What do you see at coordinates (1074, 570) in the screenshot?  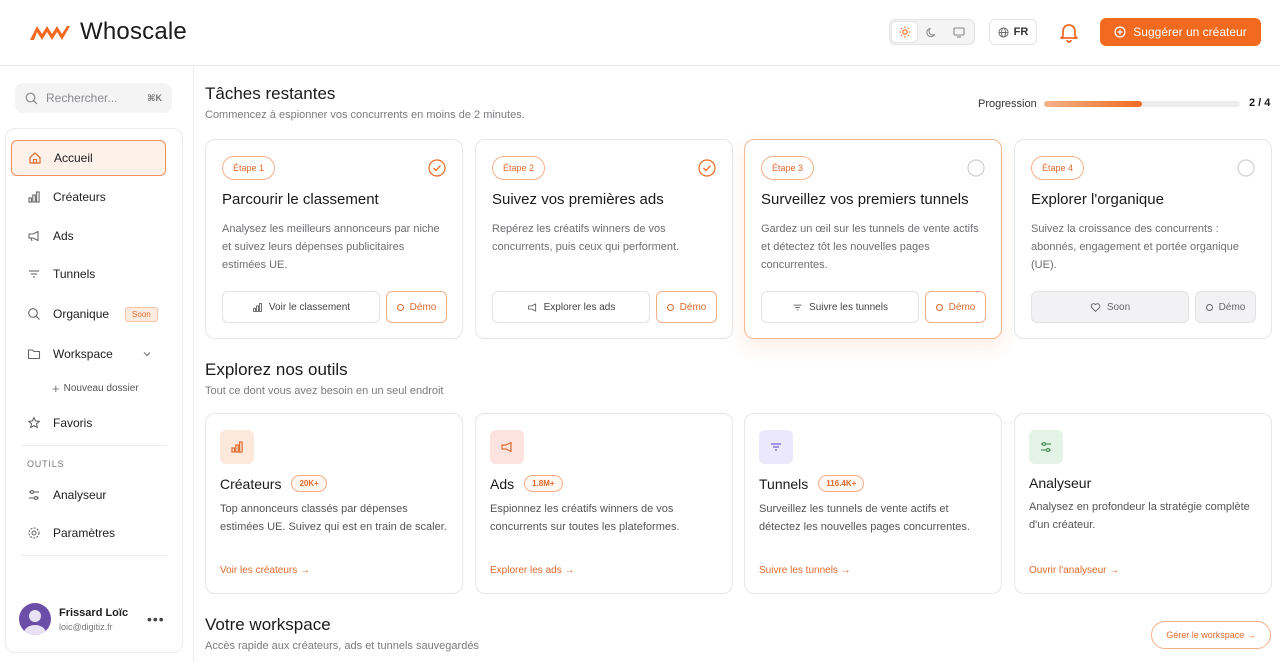 I see `open-analyzer-link: Ouvrir l'analyseur →` at bounding box center [1074, 570].